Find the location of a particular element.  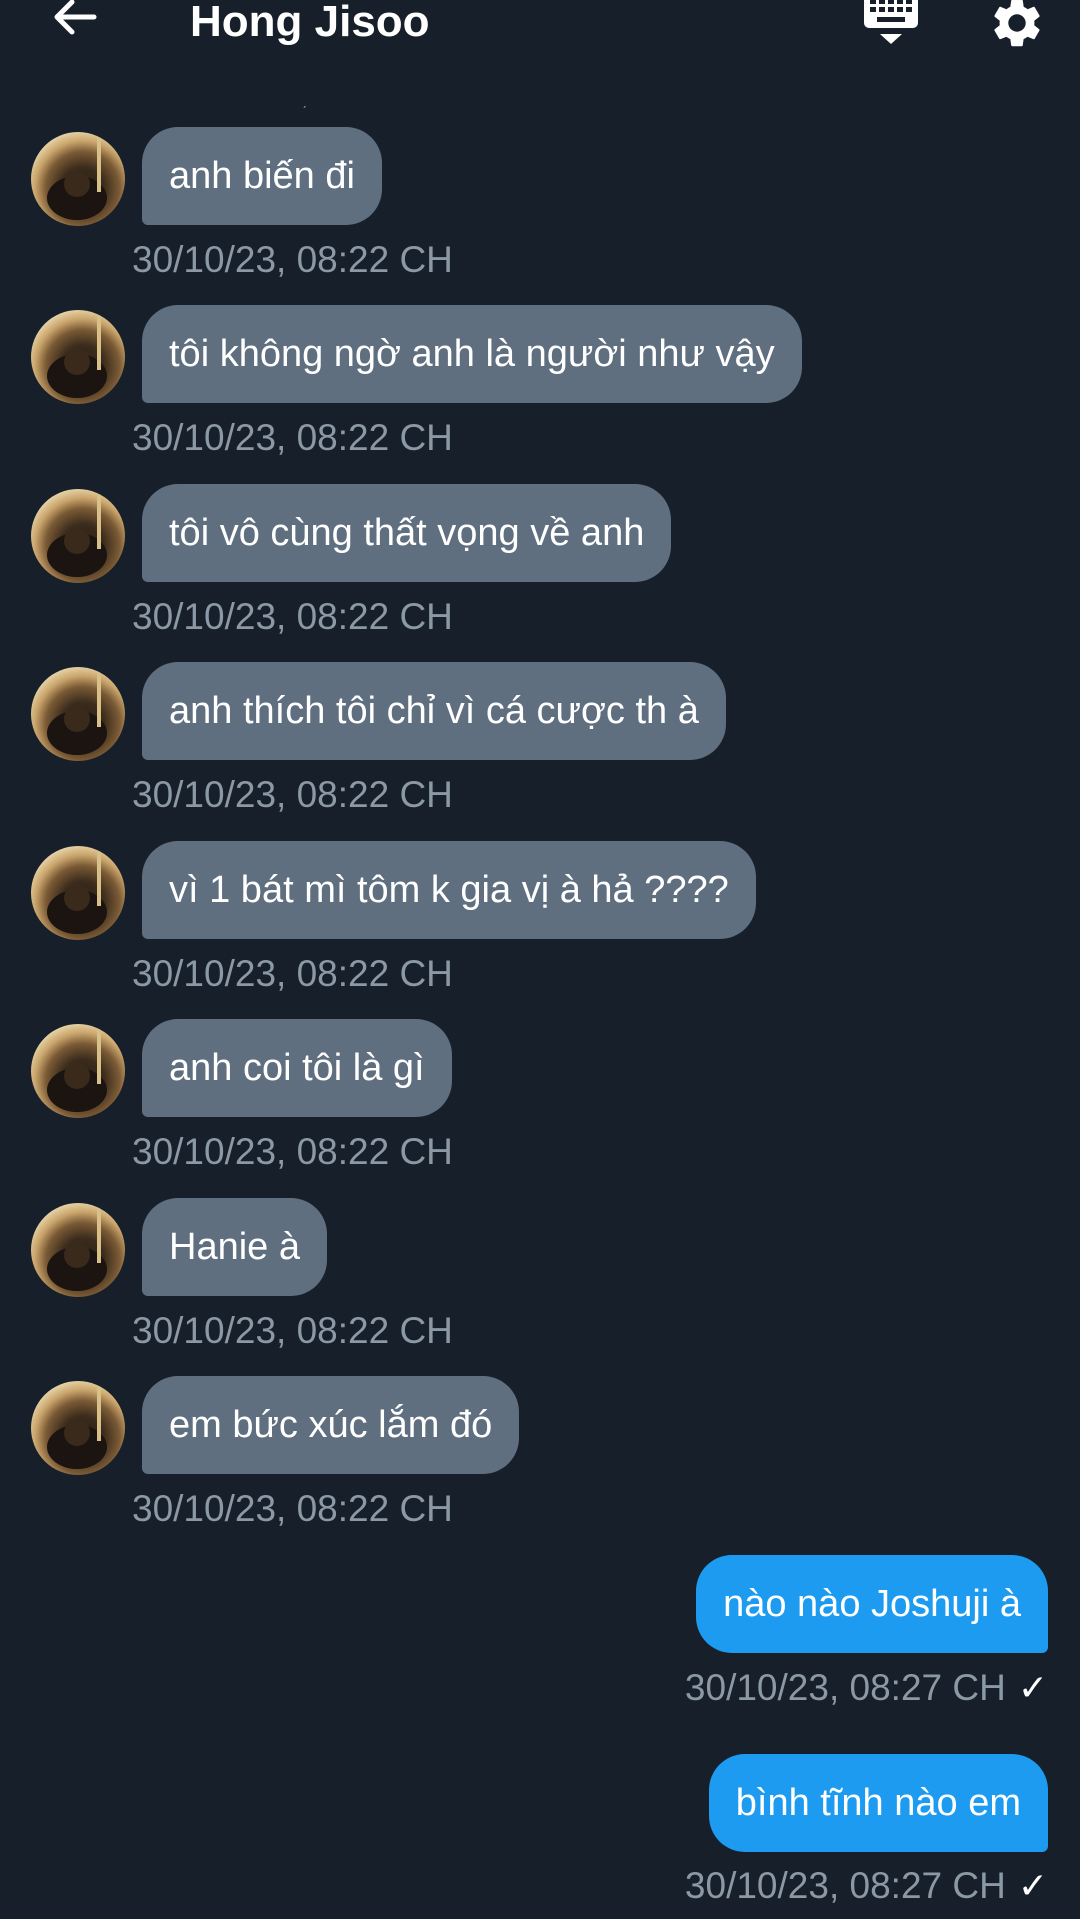

keyboard-button is located at coordinates (891, 27).